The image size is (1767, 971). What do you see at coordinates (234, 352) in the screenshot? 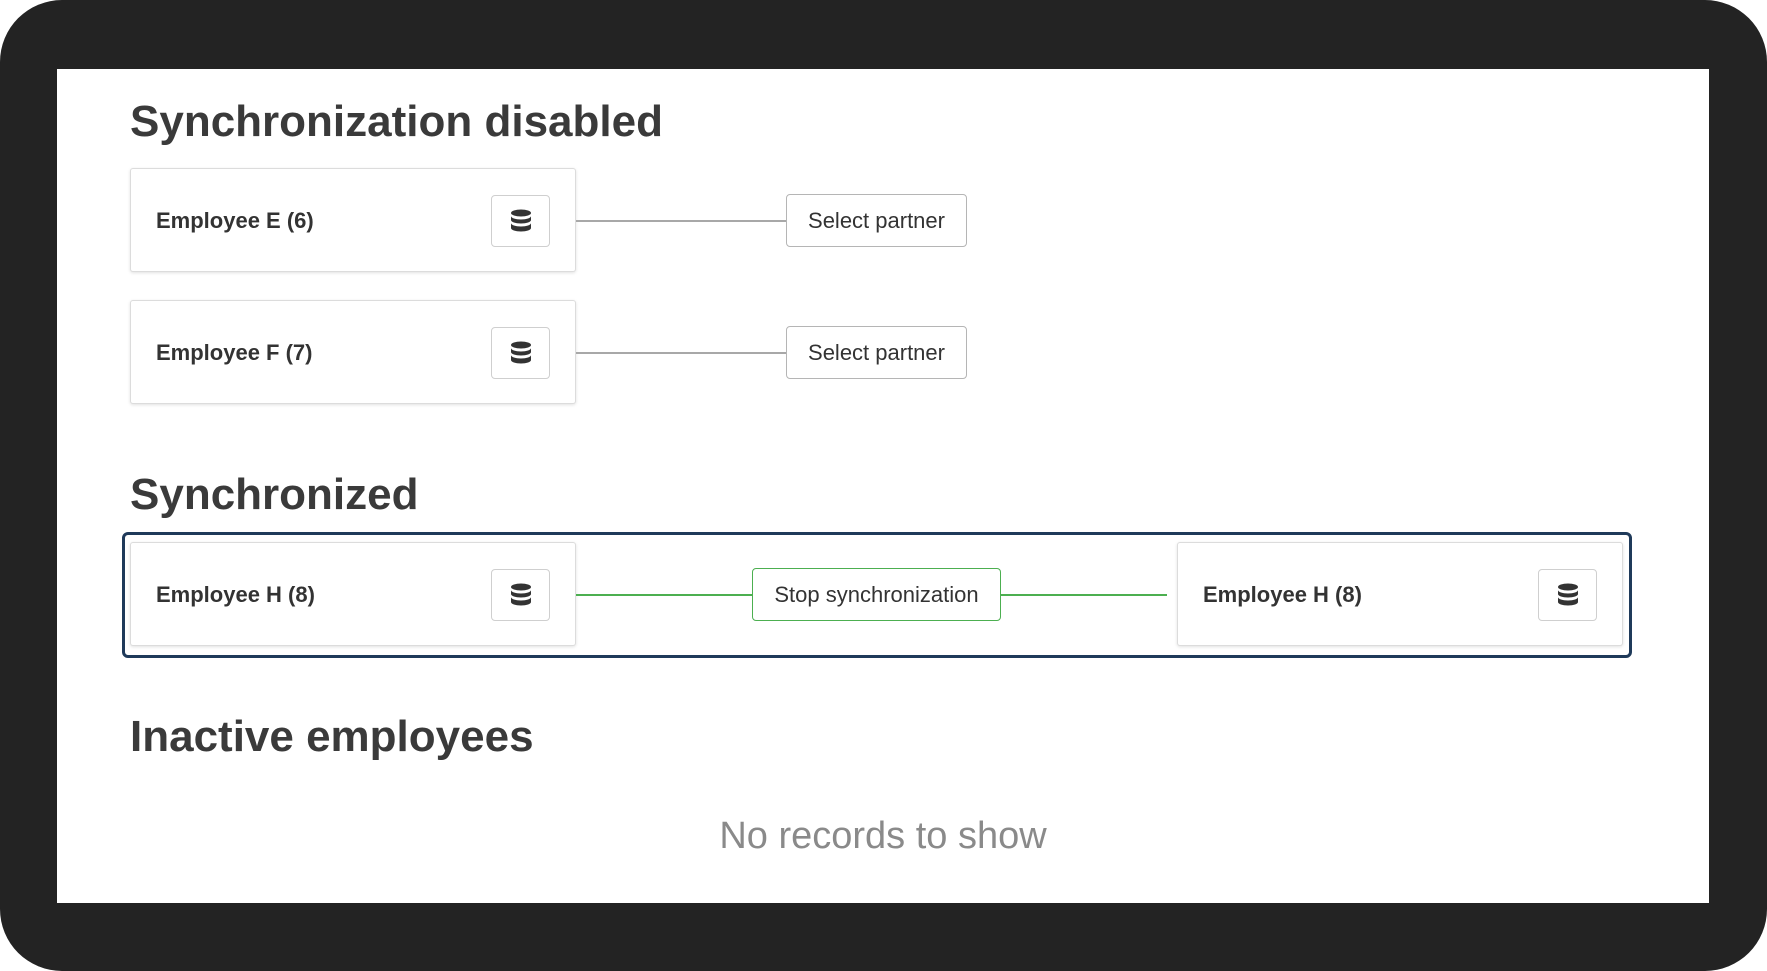
I see `employee-name: Employee F (7)` at bounding box center [234, 352].